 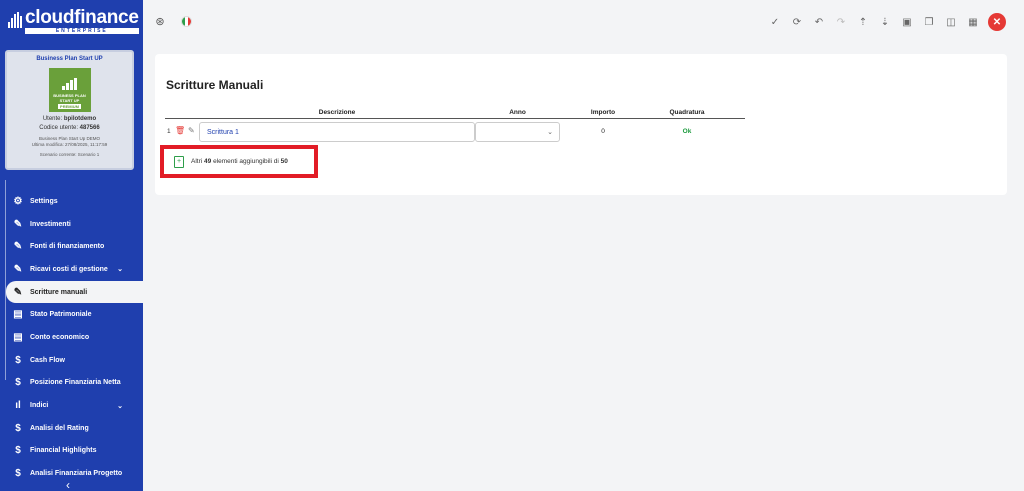 What do you see at coordinates (215, 85) in the screenshot?
I see `page-title: Scritture Manuali` at bounding box center [215, 85].